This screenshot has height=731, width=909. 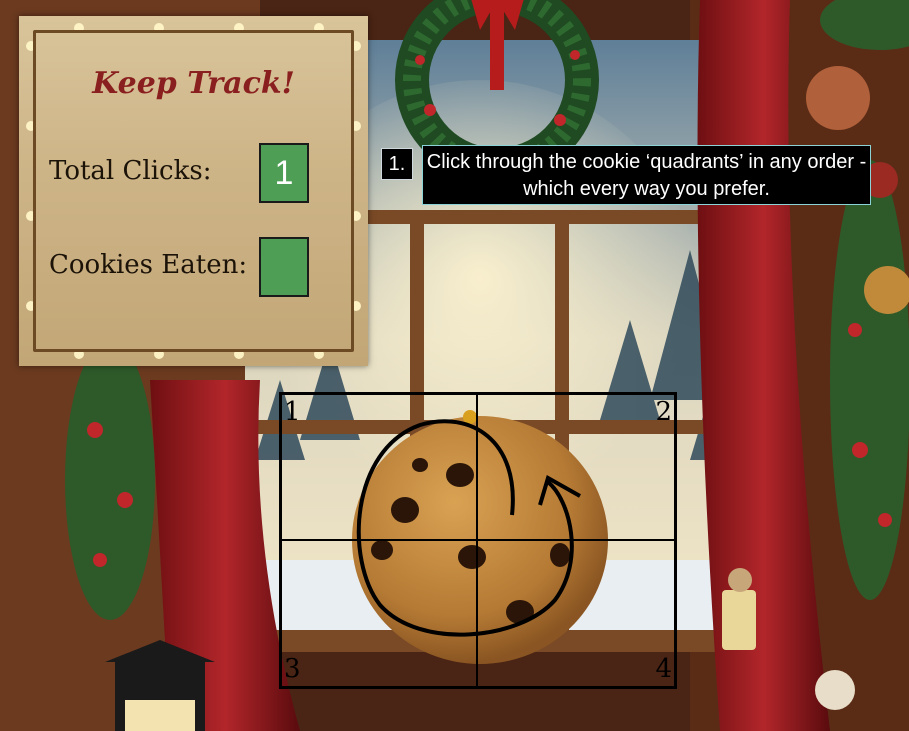 I want to click on quadrant-label-1: 1, so click(x=292, y=412).